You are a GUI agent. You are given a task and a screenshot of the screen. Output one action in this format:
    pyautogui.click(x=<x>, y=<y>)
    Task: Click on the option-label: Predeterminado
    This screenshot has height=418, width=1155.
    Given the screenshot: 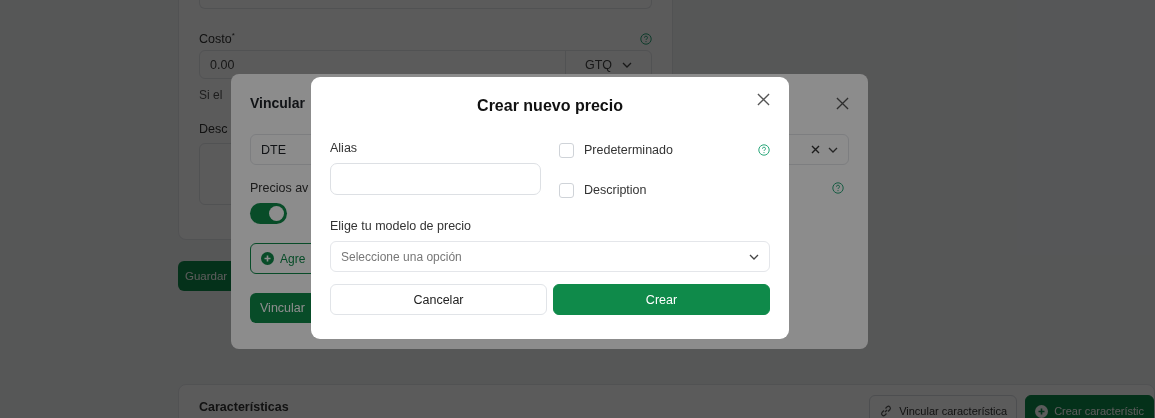 What is the action you would take?
    pyautogui.click(x=629, y=150)
    